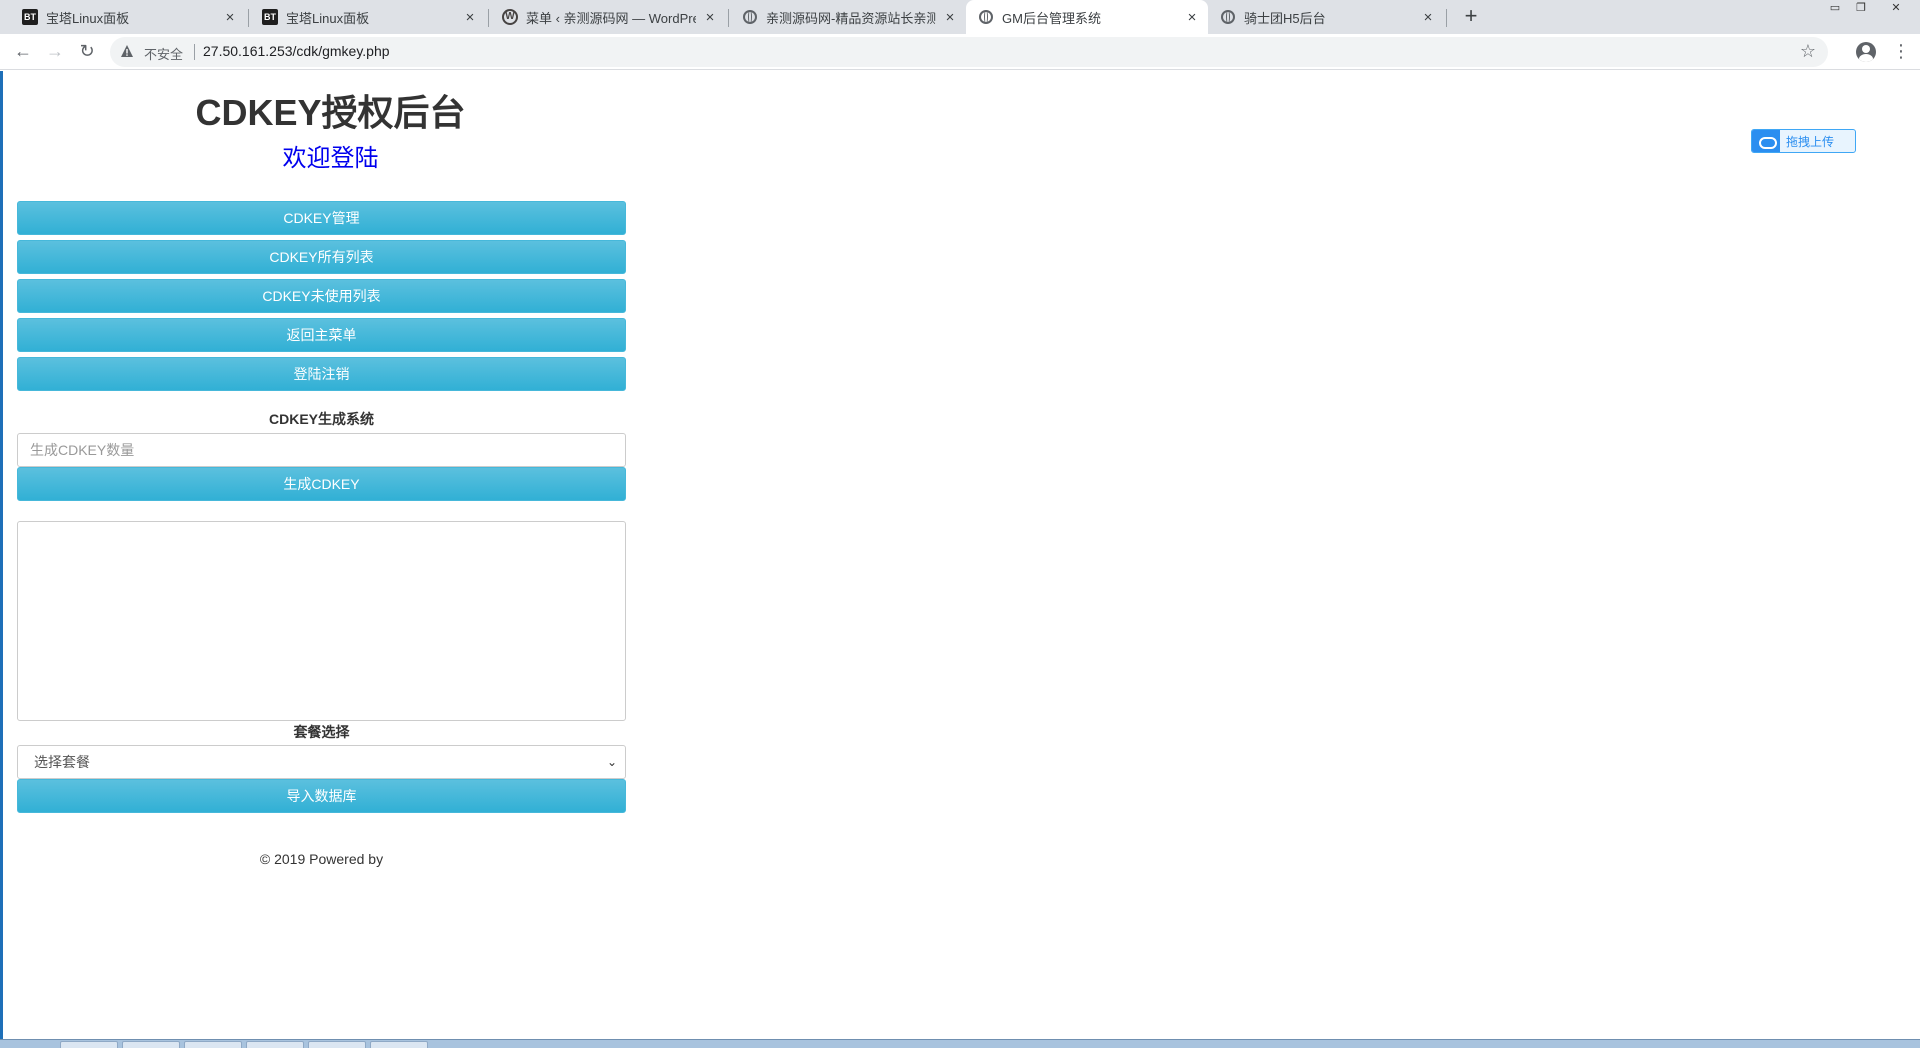 Image resolution: width=1920 pixels, height=1048 pixels. Describe the element at coordinates (194, 52) in the screenshot. I see `address-separator` at that location.